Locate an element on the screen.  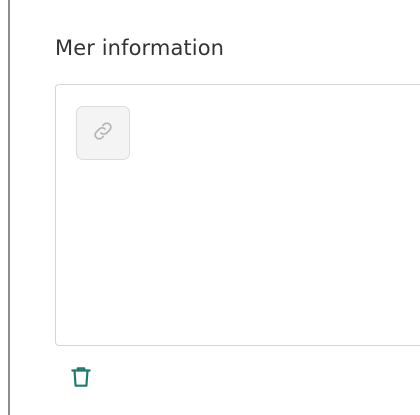
link-icon is located at coordinates (103, 133).